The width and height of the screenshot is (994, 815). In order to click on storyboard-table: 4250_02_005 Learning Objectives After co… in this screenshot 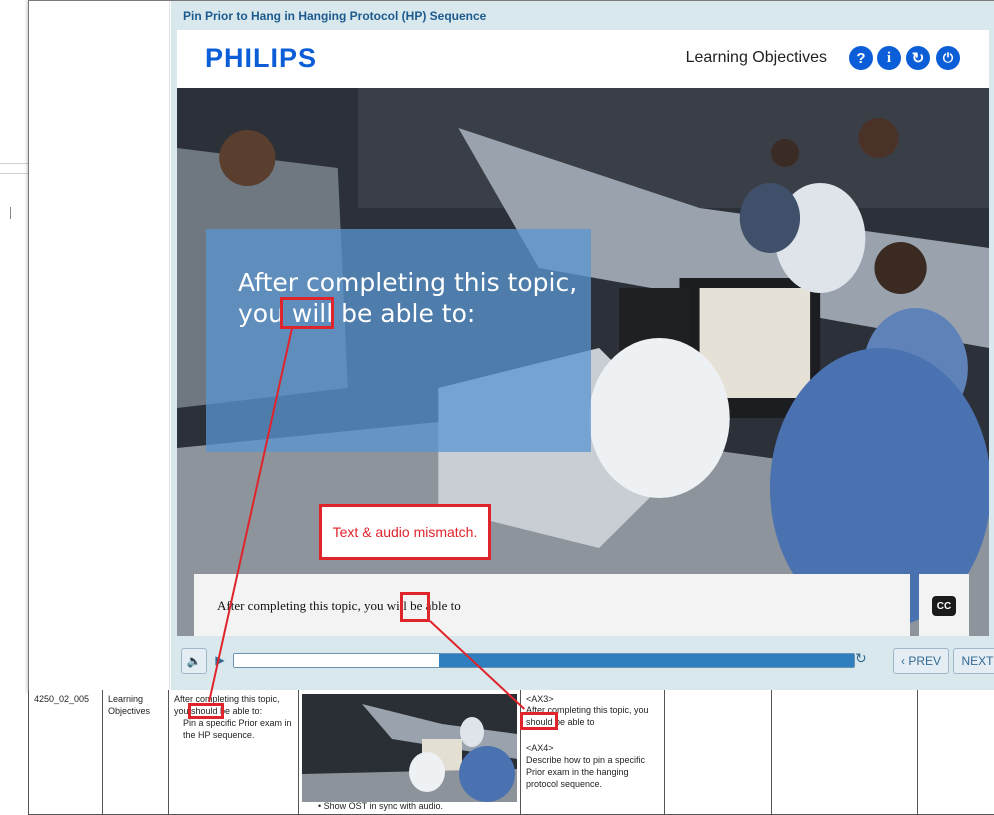, I will do `click(511, 752)`.